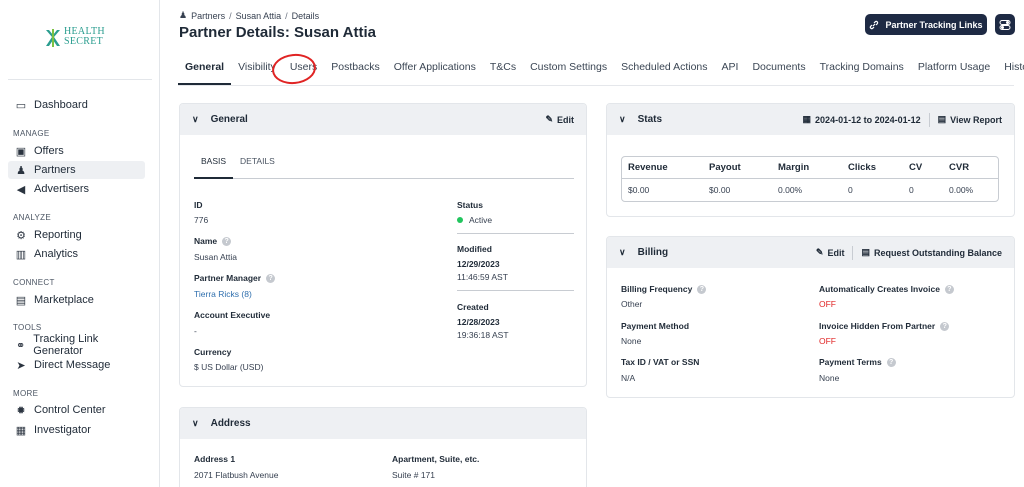 Image resolution: width=1024 pixels, height=487 pixels. Describe the element at coordinates (664, 70) in the screenshot. I see `tab-scheduled-actions: Scheduled Actions` at that location.